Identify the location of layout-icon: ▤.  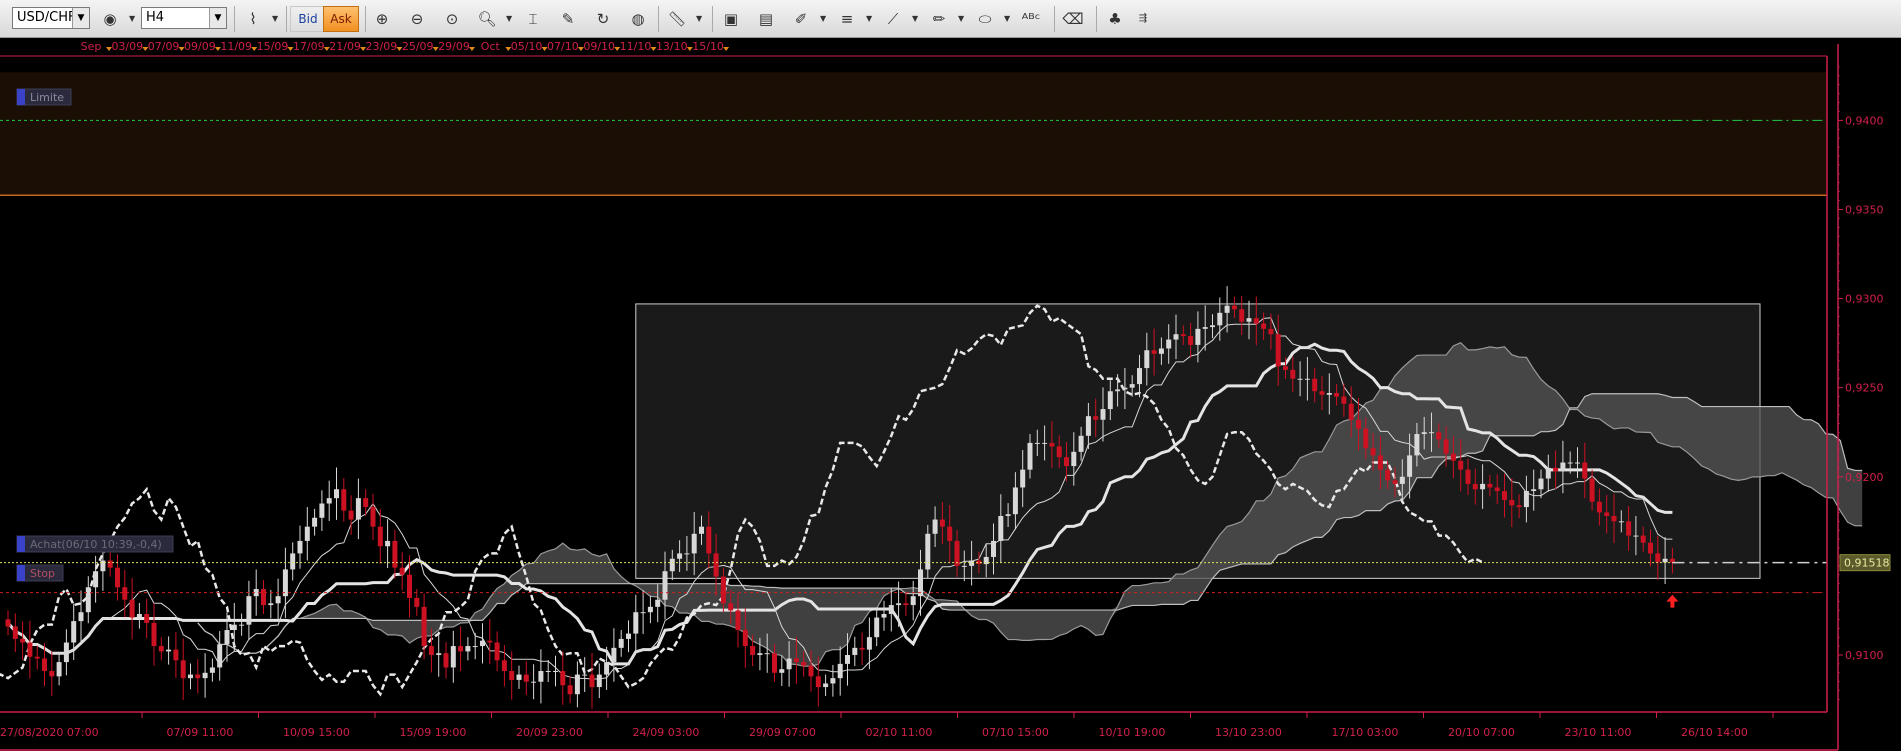
(766, 19).